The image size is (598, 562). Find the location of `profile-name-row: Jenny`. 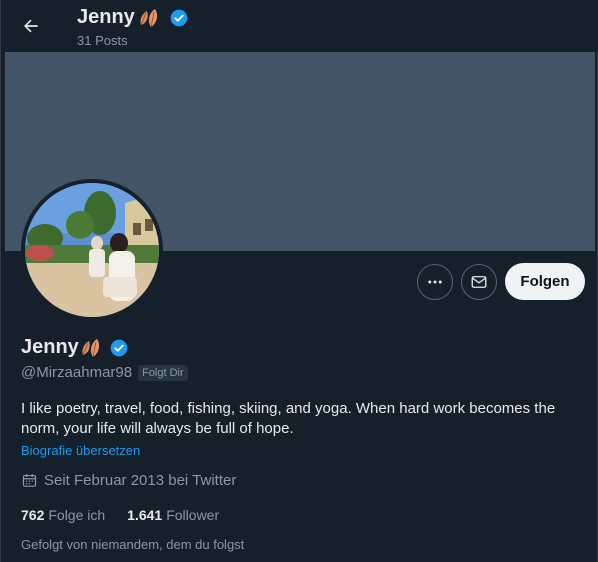

profile-name-row: Jenny is located at coordinates (75, 347).